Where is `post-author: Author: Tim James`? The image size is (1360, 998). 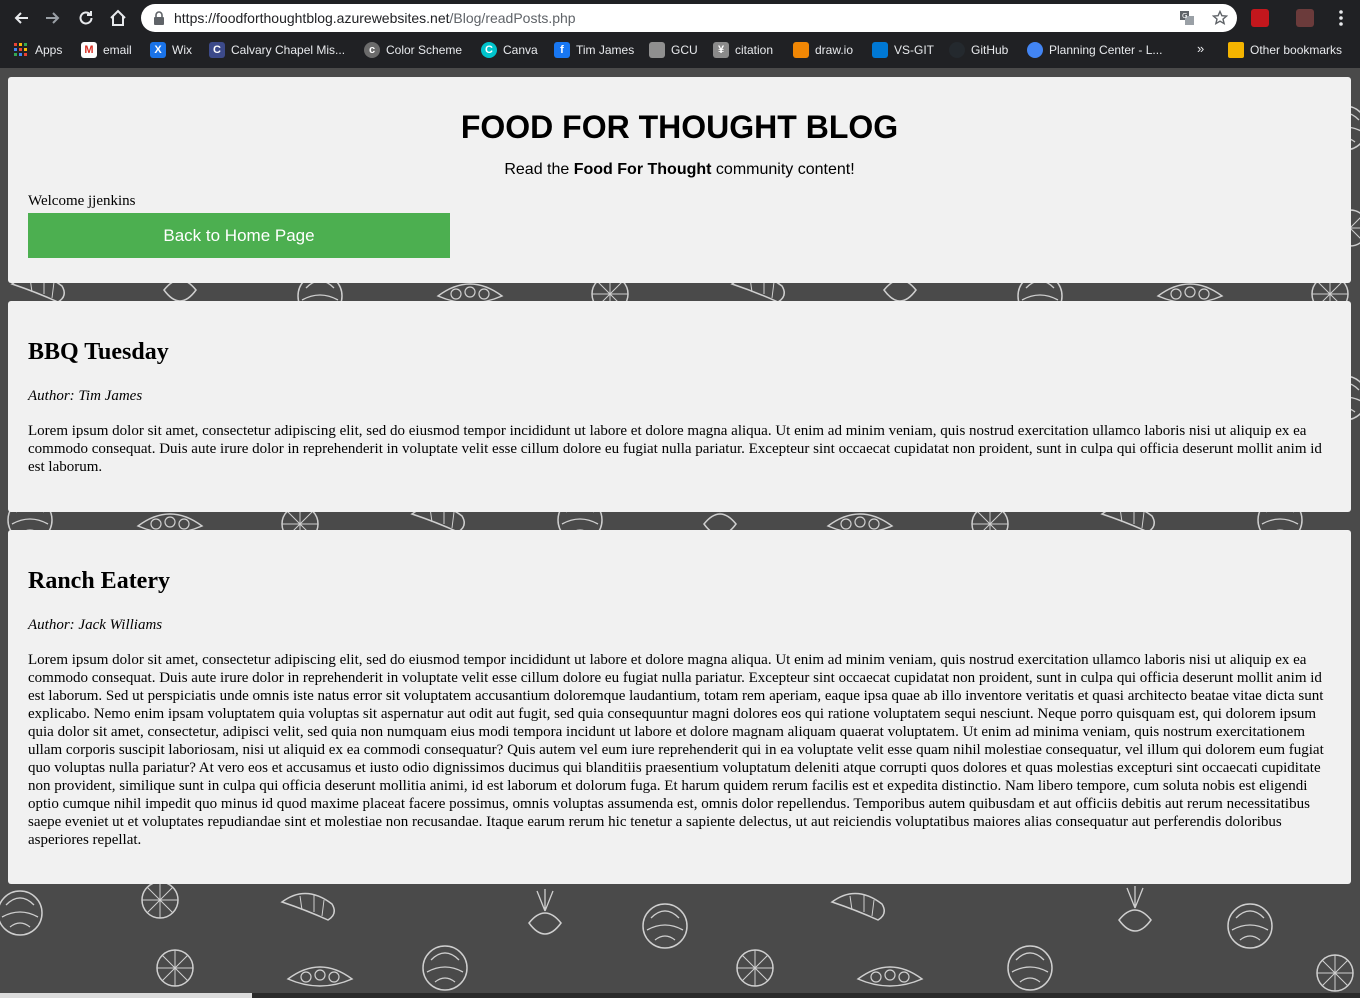
post-author: Author: Tim James is located at coordinates (85, 396).